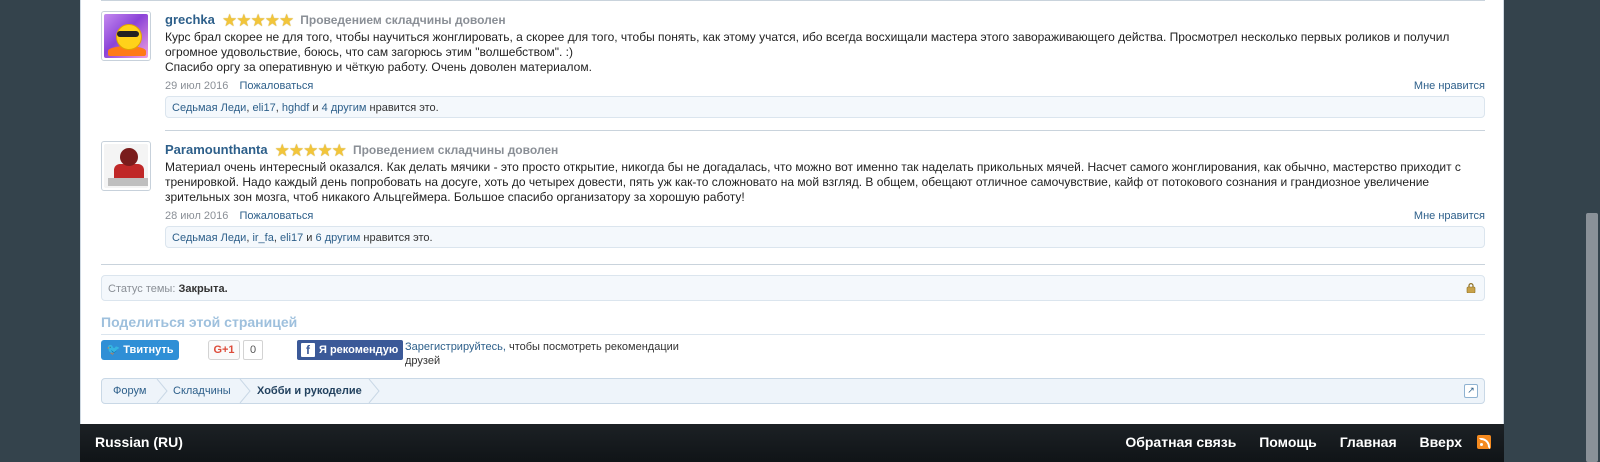 The width and height of the screenshot is (1600, 462). Describe the element at coordinates (344, 108) in the screenshot. I see `others-link: 4 другим` at that location.